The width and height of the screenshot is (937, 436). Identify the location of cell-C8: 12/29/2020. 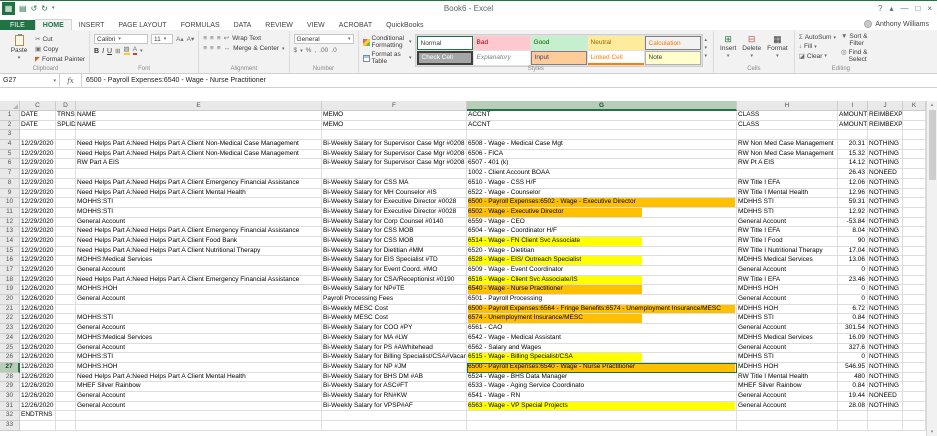
(38, 183).